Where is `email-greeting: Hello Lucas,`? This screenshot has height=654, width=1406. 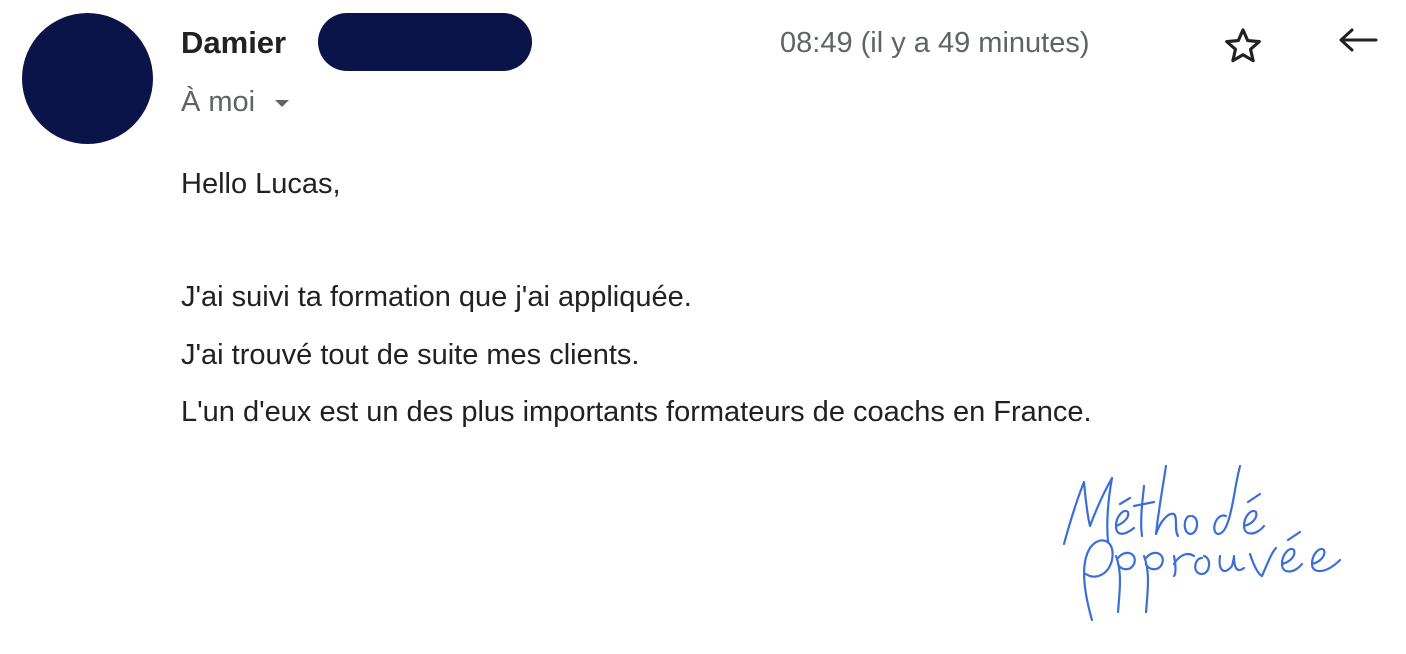
email-greeting: Hello Lucas, is located at coordinates (261, 184).